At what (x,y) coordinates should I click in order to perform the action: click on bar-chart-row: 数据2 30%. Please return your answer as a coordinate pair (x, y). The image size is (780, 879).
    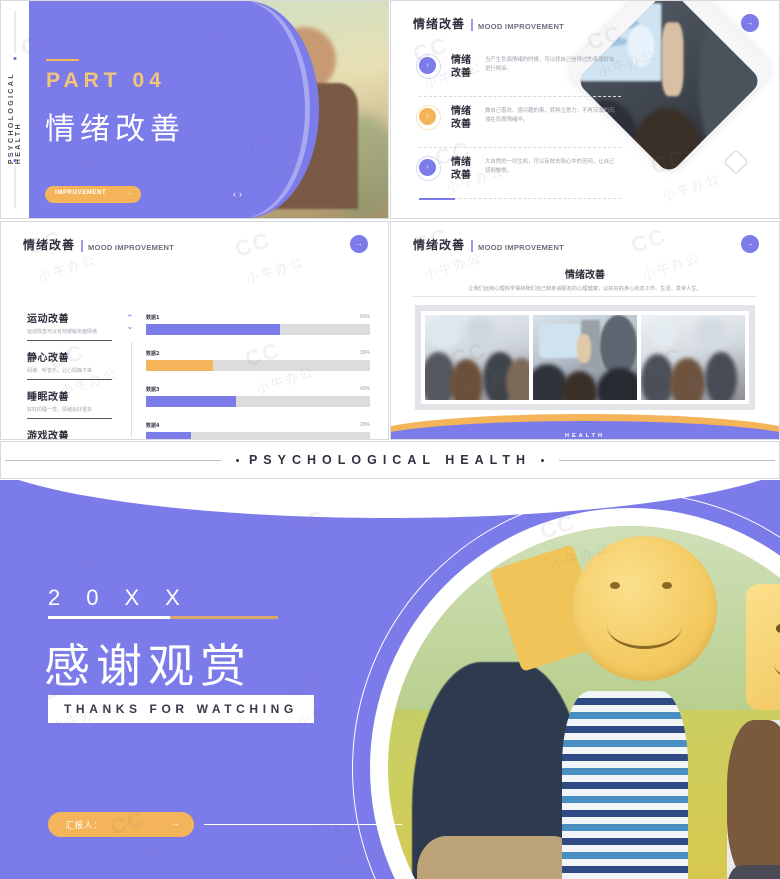
    Looking at the image, I should click on (258, 360).